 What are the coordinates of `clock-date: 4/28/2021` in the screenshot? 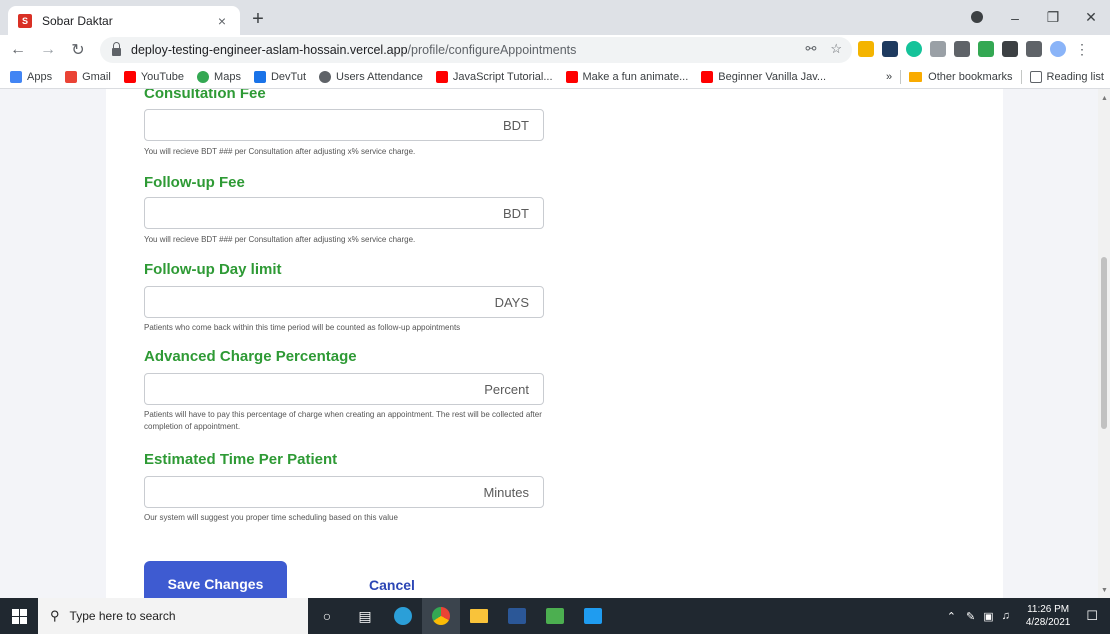 It's located at (1048, 622).